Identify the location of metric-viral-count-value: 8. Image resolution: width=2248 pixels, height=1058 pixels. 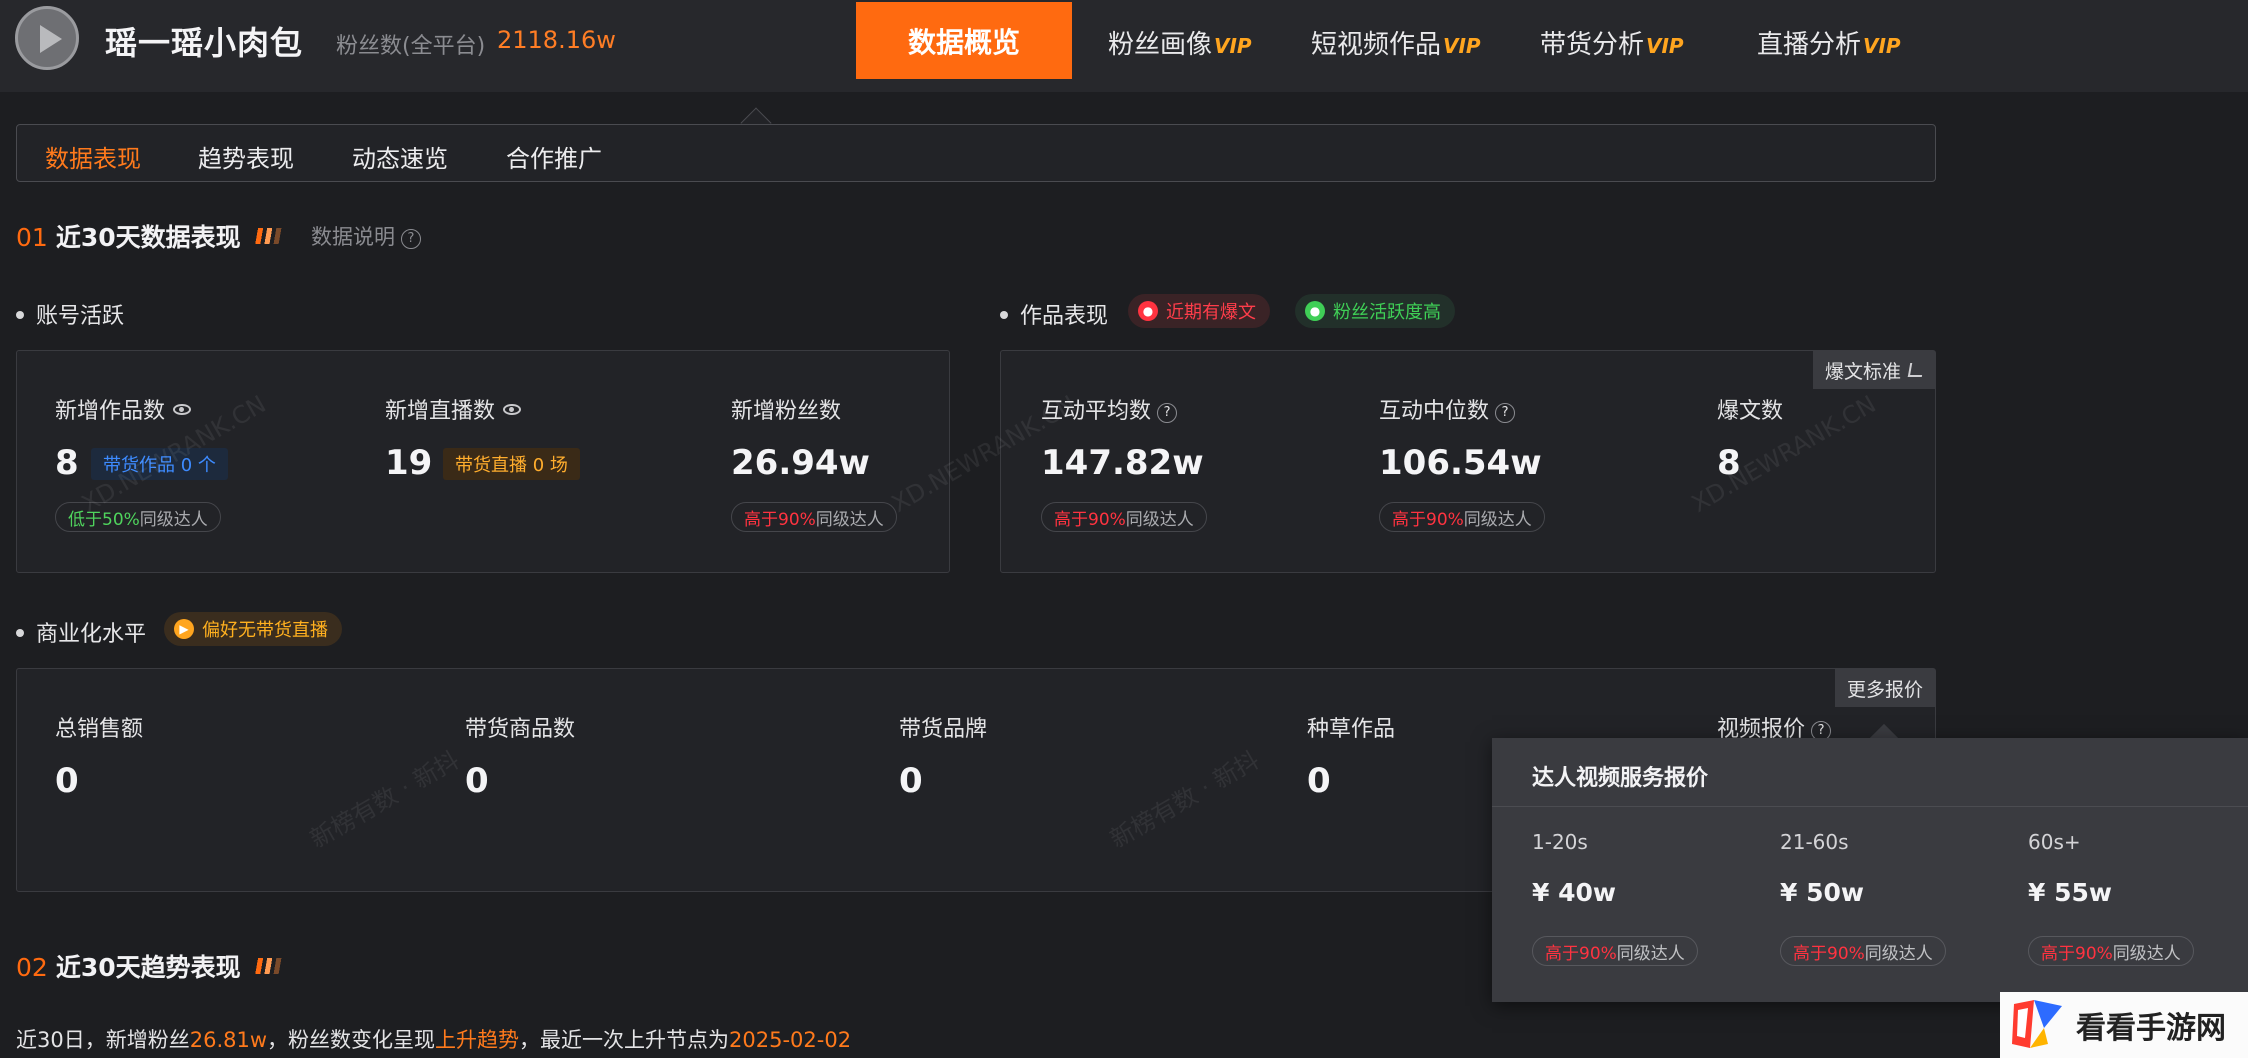
(1729, 463).